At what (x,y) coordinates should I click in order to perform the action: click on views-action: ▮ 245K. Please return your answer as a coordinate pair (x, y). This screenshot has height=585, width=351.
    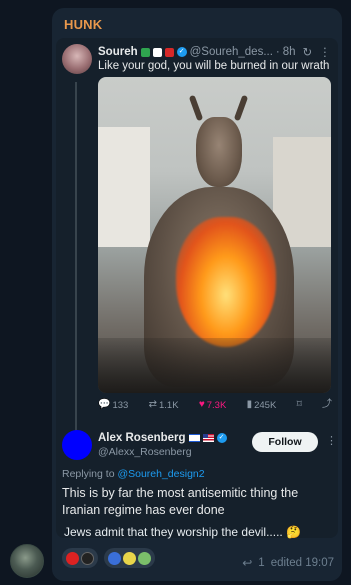
    Looking at the image, I should click on (262, 405).